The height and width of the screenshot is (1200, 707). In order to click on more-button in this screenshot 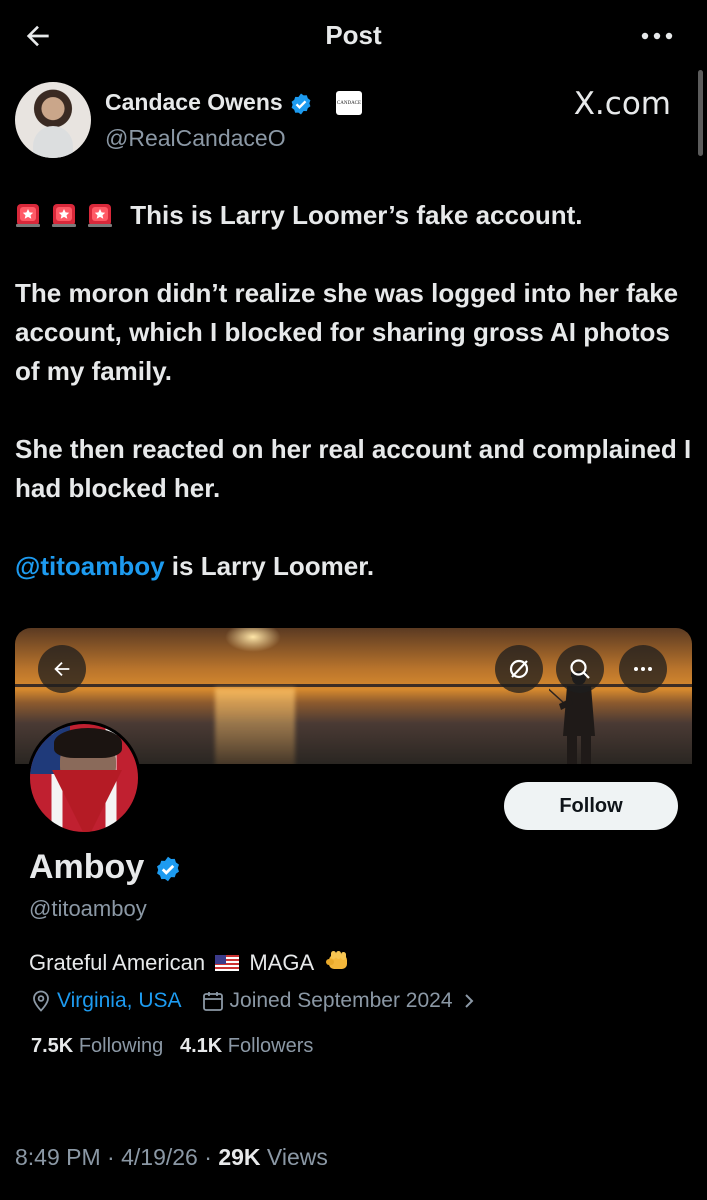, I will do `click(657, 36)`.